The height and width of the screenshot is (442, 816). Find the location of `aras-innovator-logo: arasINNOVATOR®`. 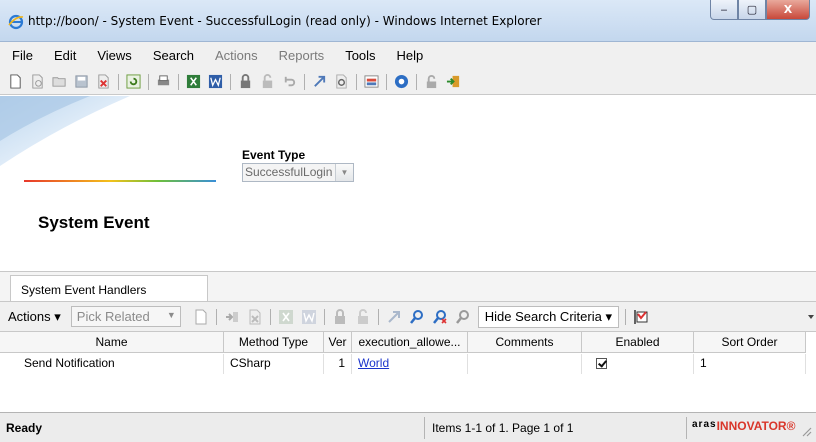

aras-innovator-logo: arasINNOVATOR® is located at coordinates (743, 428).